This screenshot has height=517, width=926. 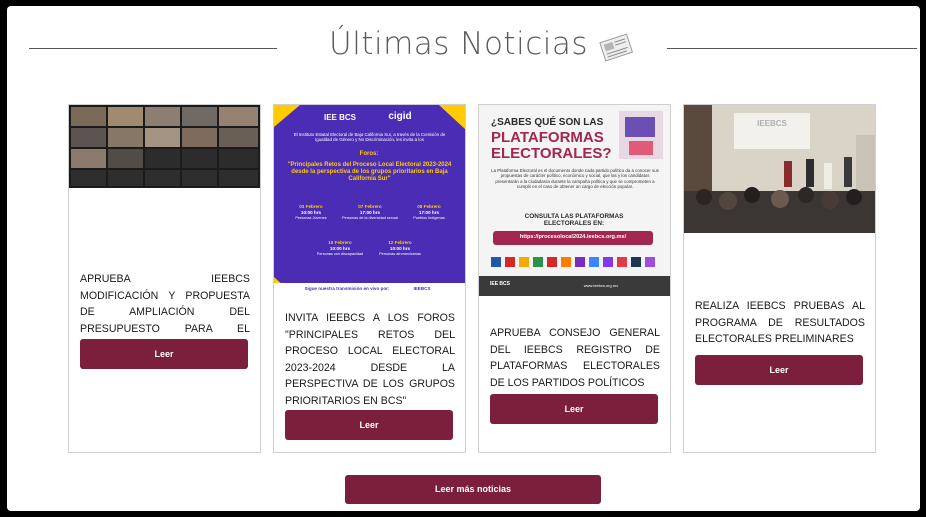 I want to click on more-news-button: Leer más noticias, so click(x=473, y=489).